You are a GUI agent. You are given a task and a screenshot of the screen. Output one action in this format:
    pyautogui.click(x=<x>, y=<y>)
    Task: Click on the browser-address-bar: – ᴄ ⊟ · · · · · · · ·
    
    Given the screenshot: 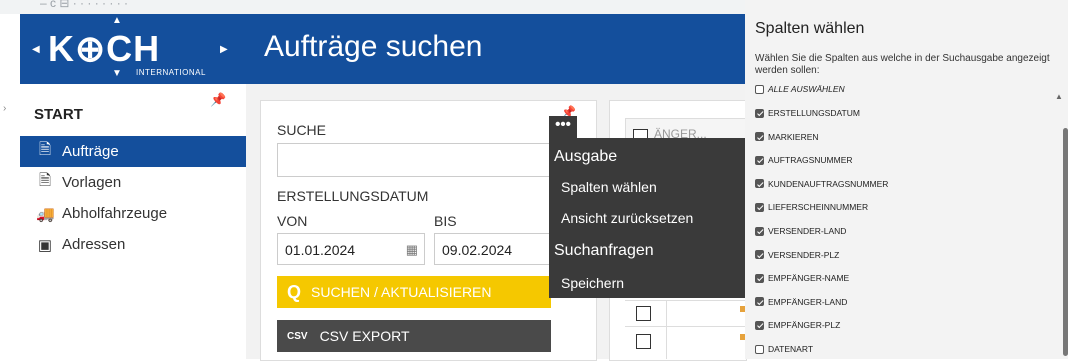 What is the action you would take?
    pyautogui.click(x=372, y=7)
    